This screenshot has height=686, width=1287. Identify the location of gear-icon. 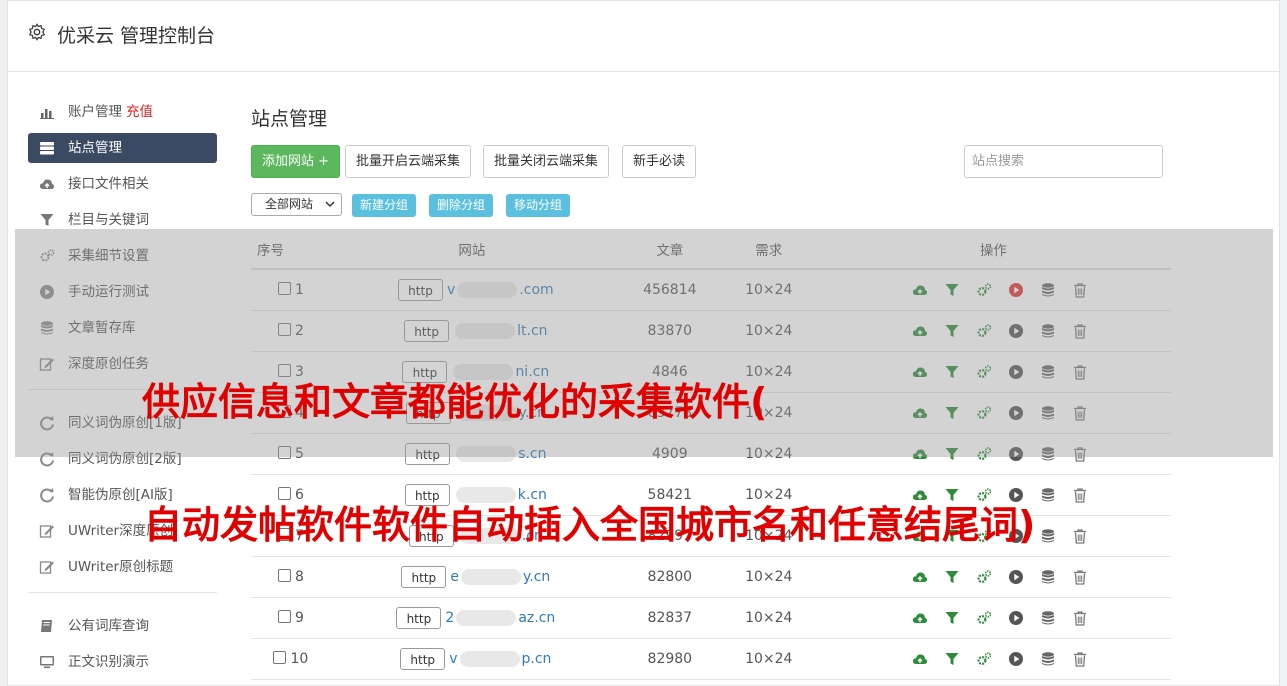
(37, 32).